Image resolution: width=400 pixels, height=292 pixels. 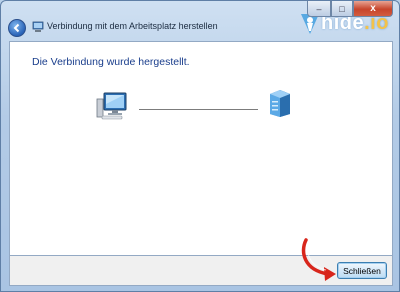 I want to click on close-window-button: x, so click(x=373, y=9).